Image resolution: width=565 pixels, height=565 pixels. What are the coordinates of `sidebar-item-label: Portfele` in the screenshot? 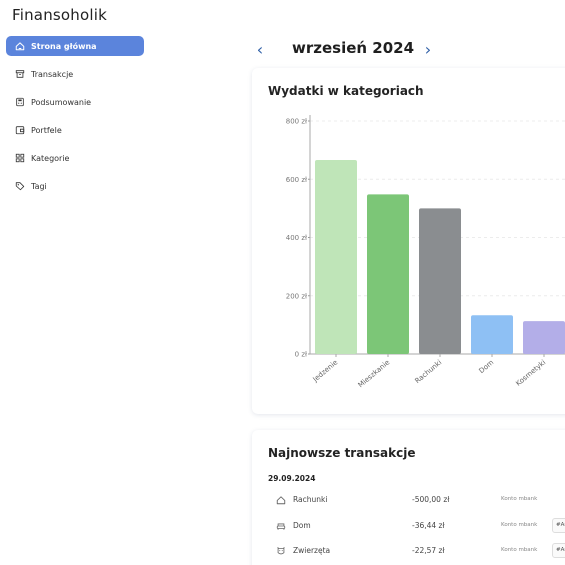 It's located at (46, 130).